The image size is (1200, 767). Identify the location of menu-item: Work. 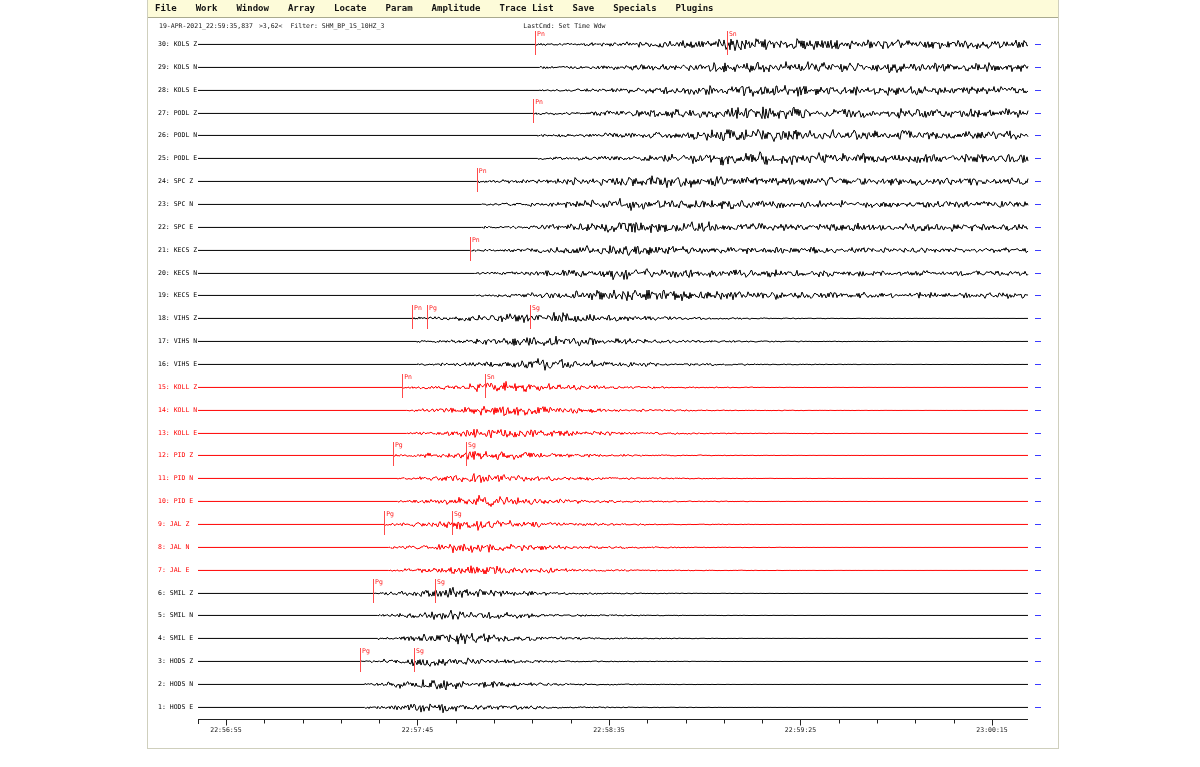
(206, 8).